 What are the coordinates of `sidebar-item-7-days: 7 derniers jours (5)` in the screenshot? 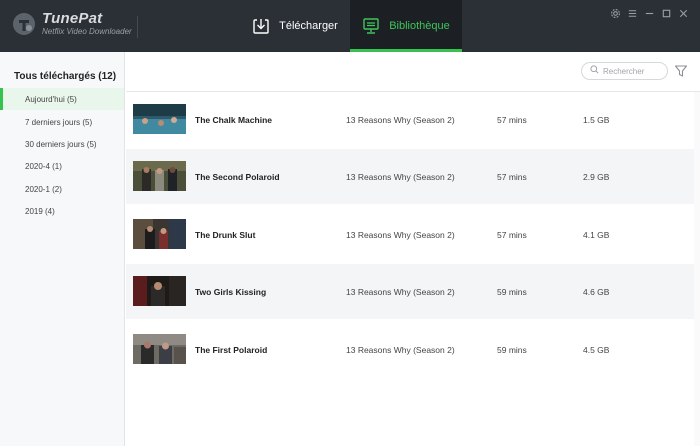 It's located at (62, 122).